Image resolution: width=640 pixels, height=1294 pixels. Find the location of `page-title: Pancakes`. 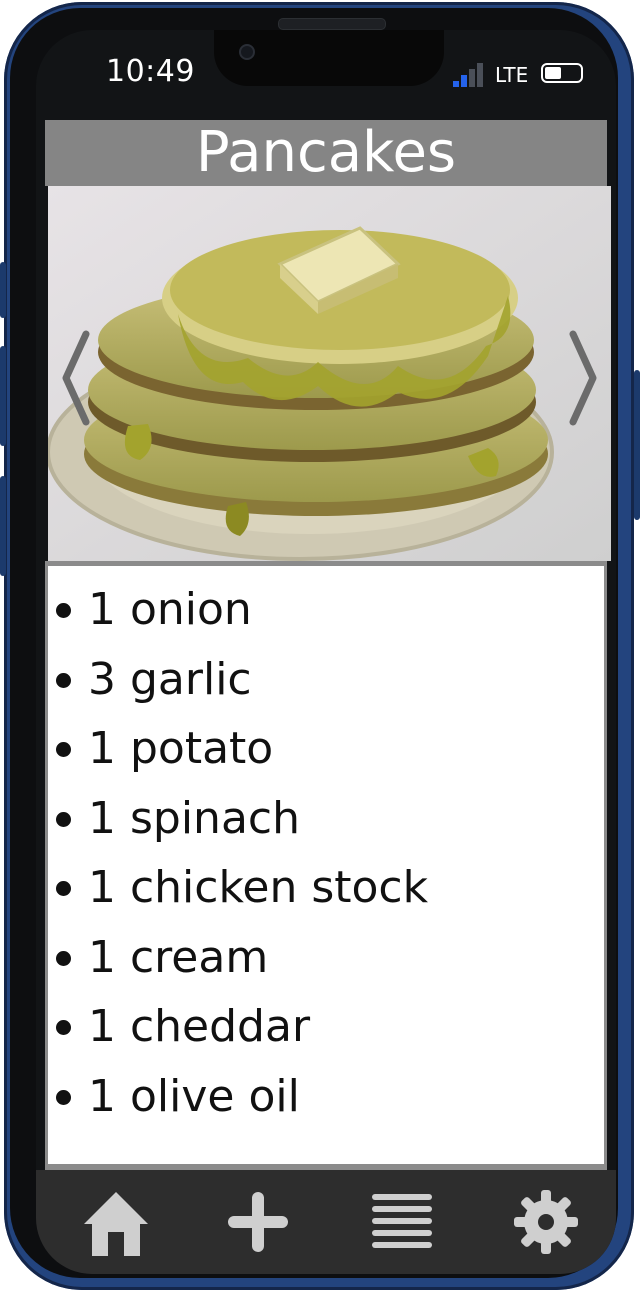

page-title: Pancakes is located at coordinates (326, 152).